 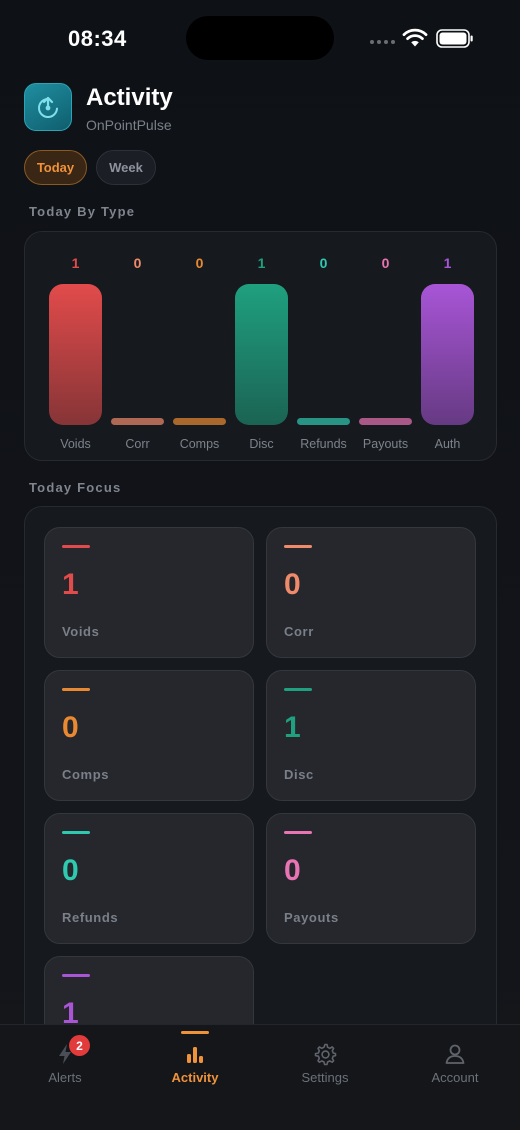 What do you see at coordinates (149, 878) in the screenshot?
I see `focus-tile-refunds: 0 Refunds` at bounding box center [149, 878].